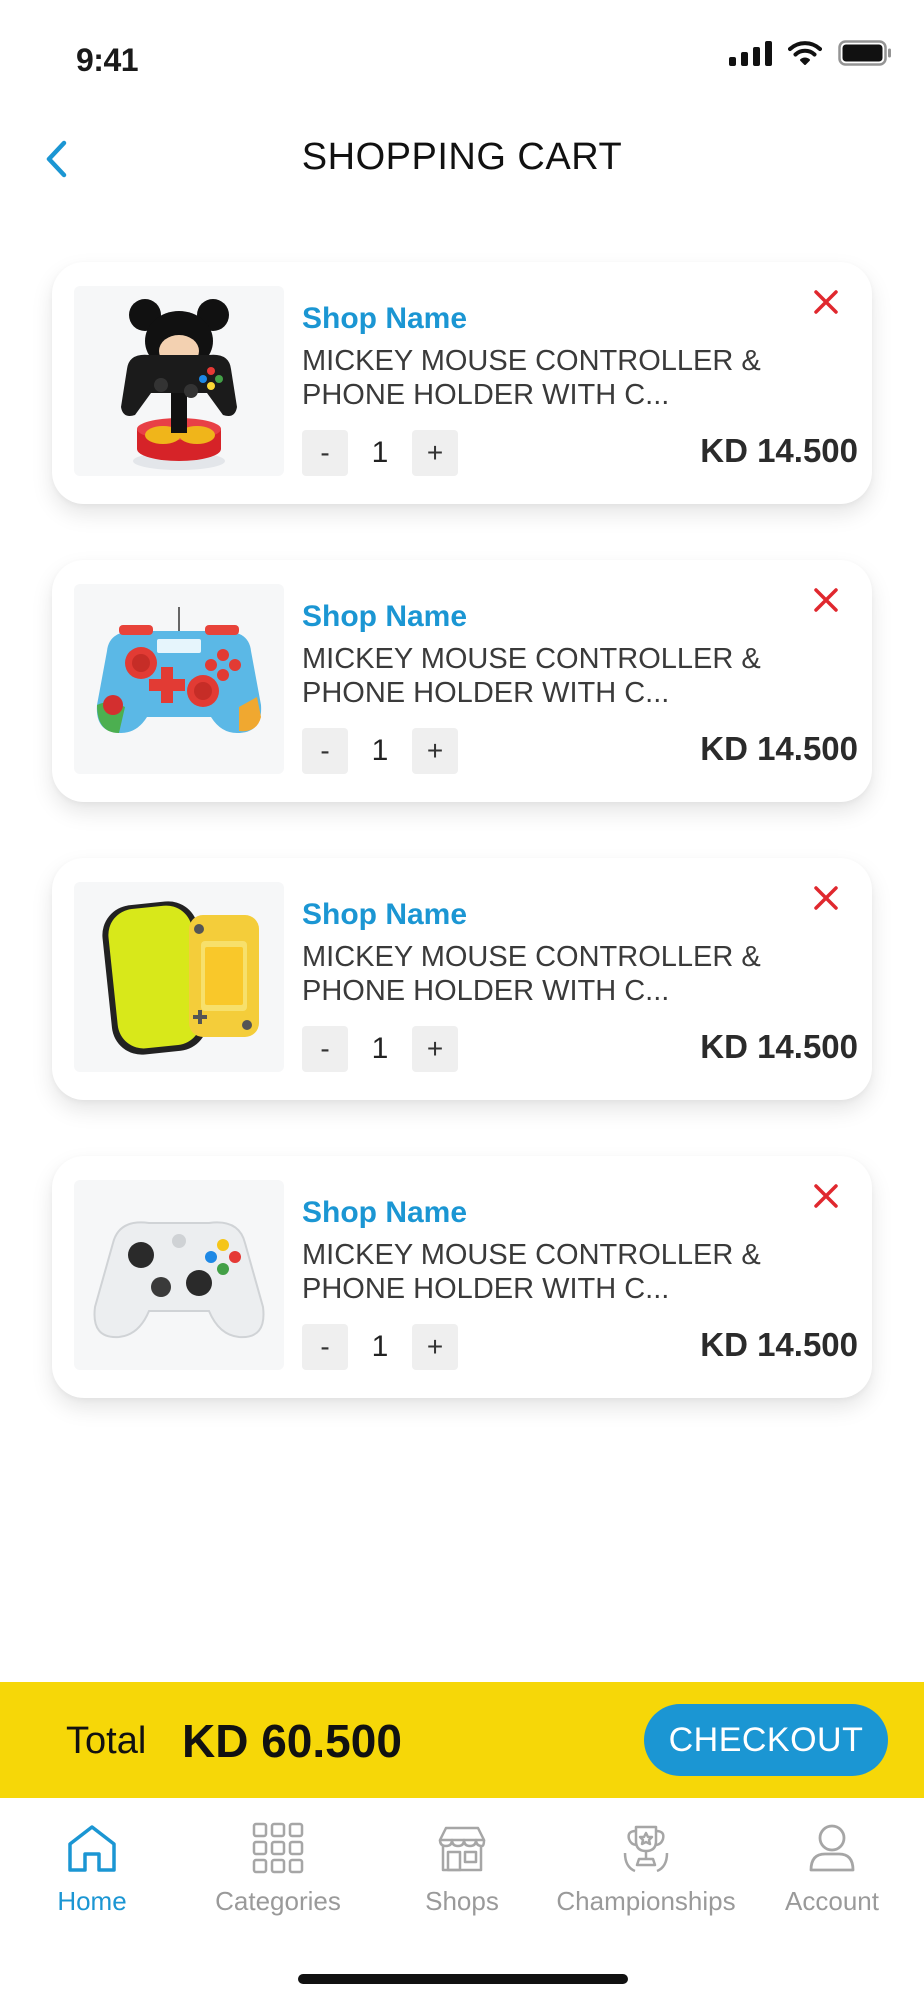 The image size is (924, 2000). I want to click on nav-item-categories: Categories, so click(278, 1868).